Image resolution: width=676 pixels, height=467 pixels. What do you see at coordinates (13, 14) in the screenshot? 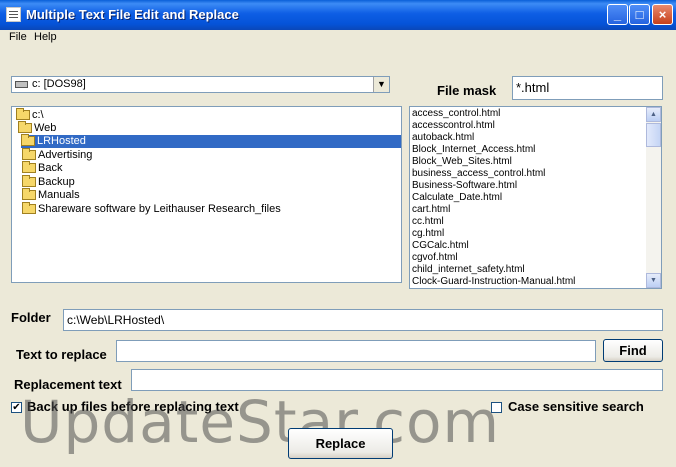
I see `app-icon` at bounding box center [13, 14].